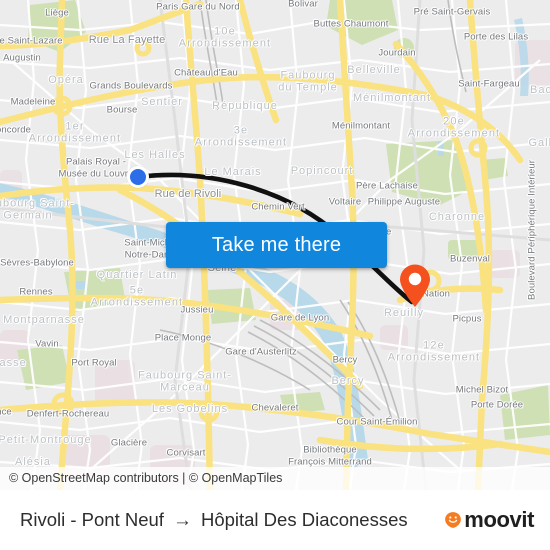 The image size is (550, 550). What do you see at coordinates (453, 520) in the screenshot?
I see `moovit-blob-icon` at bounding box center [453, 520].